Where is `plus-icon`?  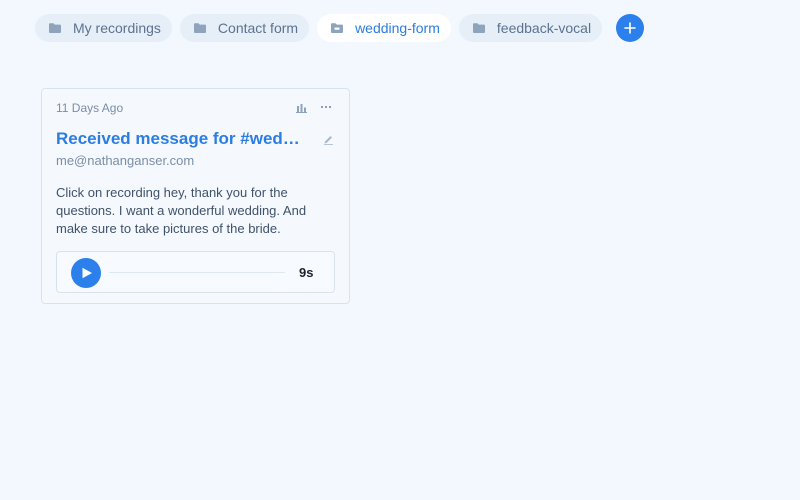
plus-icon is located at coordinates (630, 28).